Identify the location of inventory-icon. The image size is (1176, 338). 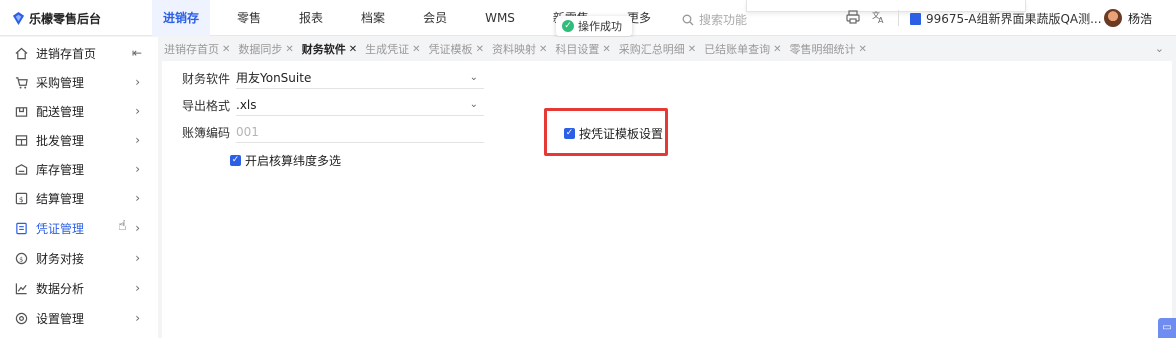
(21, 170).